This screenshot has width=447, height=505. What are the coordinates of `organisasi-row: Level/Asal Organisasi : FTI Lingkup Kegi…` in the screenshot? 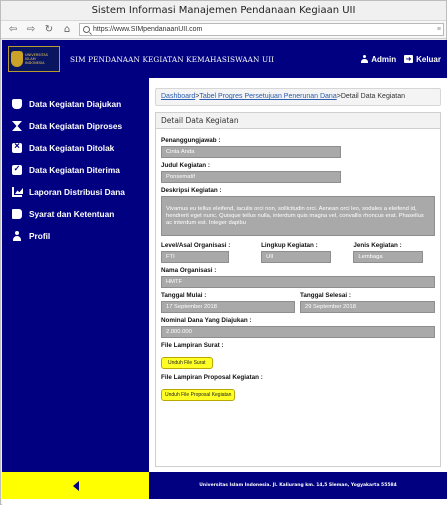 It's located at (298, 250).